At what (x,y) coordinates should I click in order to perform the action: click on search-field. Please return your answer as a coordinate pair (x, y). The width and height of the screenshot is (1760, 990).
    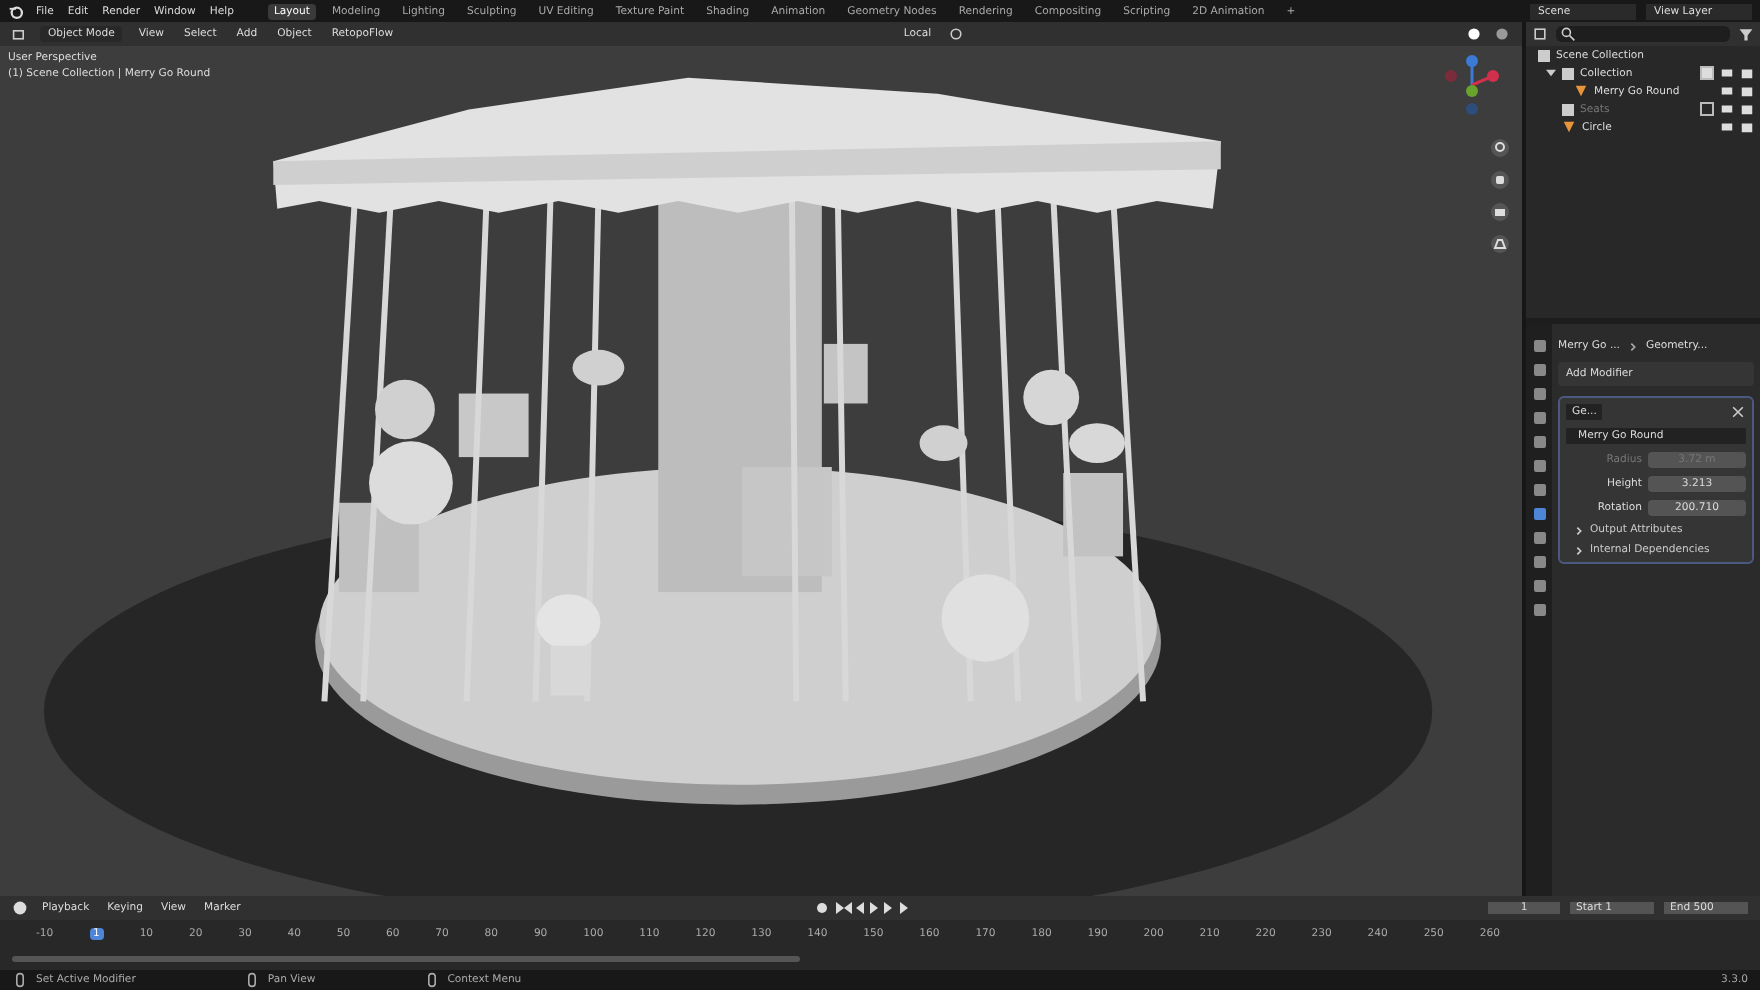
    Looking at the image, I should click on (1643, 34).